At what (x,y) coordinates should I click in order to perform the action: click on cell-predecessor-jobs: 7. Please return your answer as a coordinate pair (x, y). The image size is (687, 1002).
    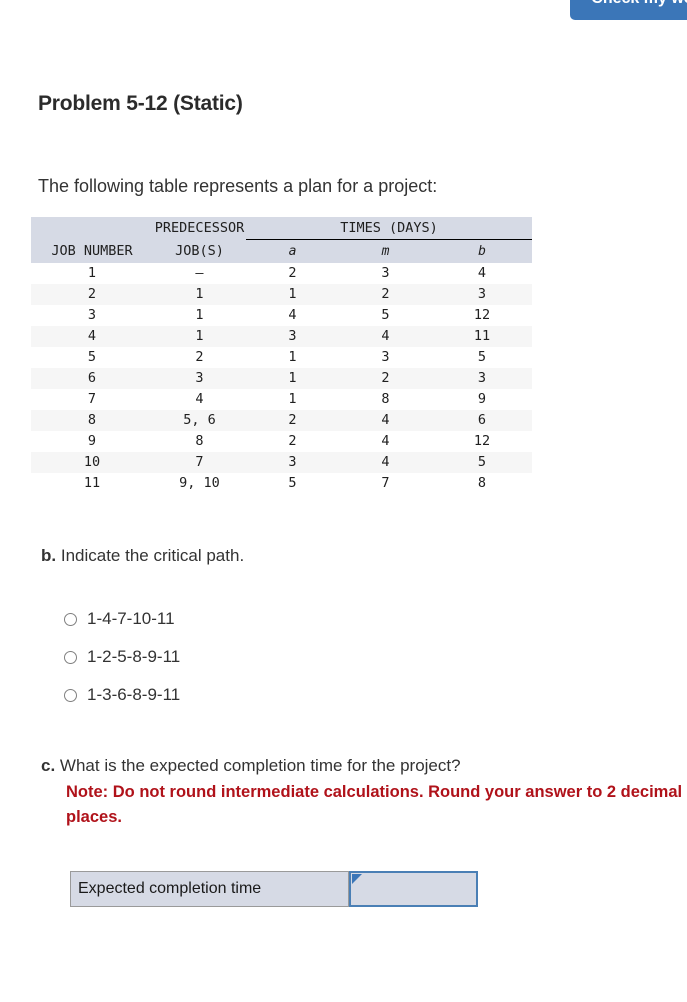
    Looking at the image, I should click on (199, 462).